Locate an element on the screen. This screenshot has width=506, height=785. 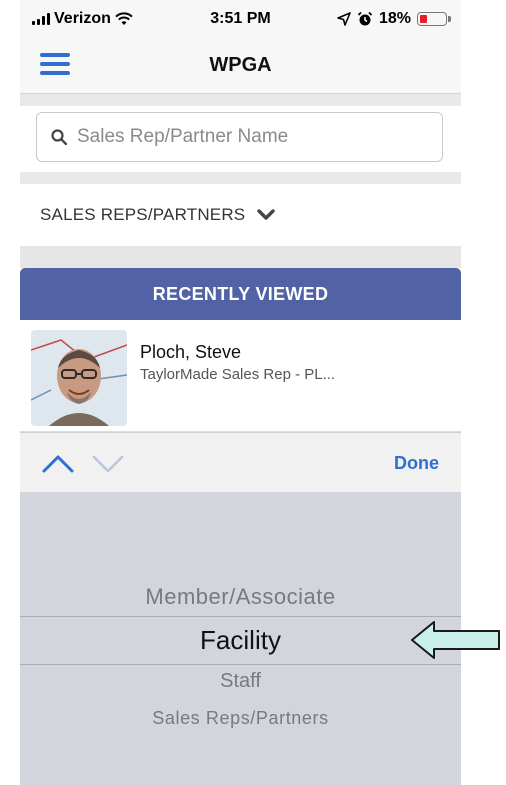
done-button: Done is located at coordinates (416, 463).